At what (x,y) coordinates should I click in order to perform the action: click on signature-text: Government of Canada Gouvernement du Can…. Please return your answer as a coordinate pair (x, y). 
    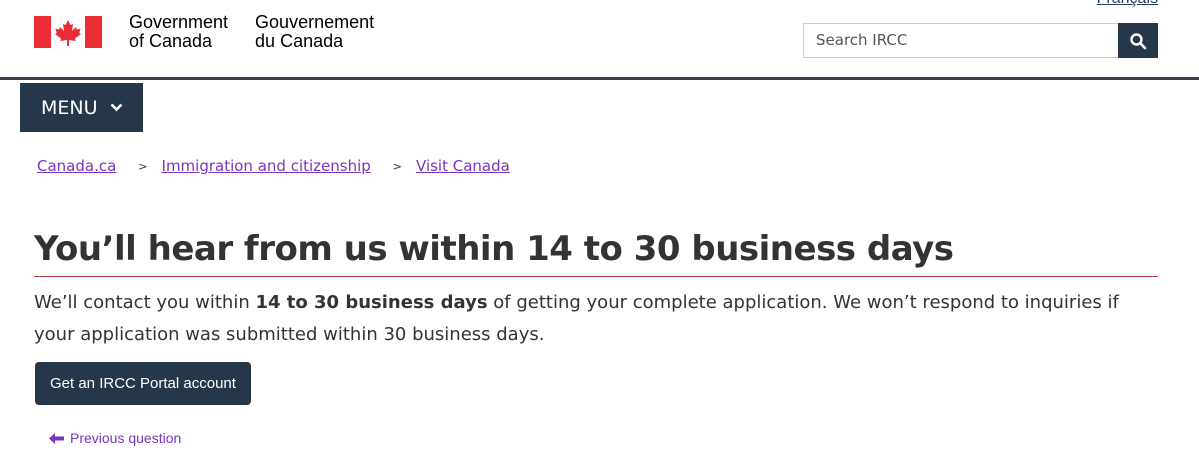
    Looking at the image, I should click on (265, 32).